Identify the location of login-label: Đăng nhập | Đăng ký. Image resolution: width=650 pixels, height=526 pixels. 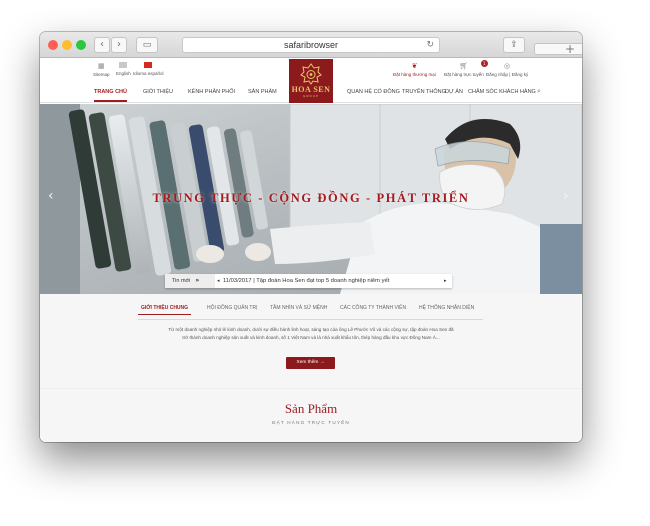
(507, 74).